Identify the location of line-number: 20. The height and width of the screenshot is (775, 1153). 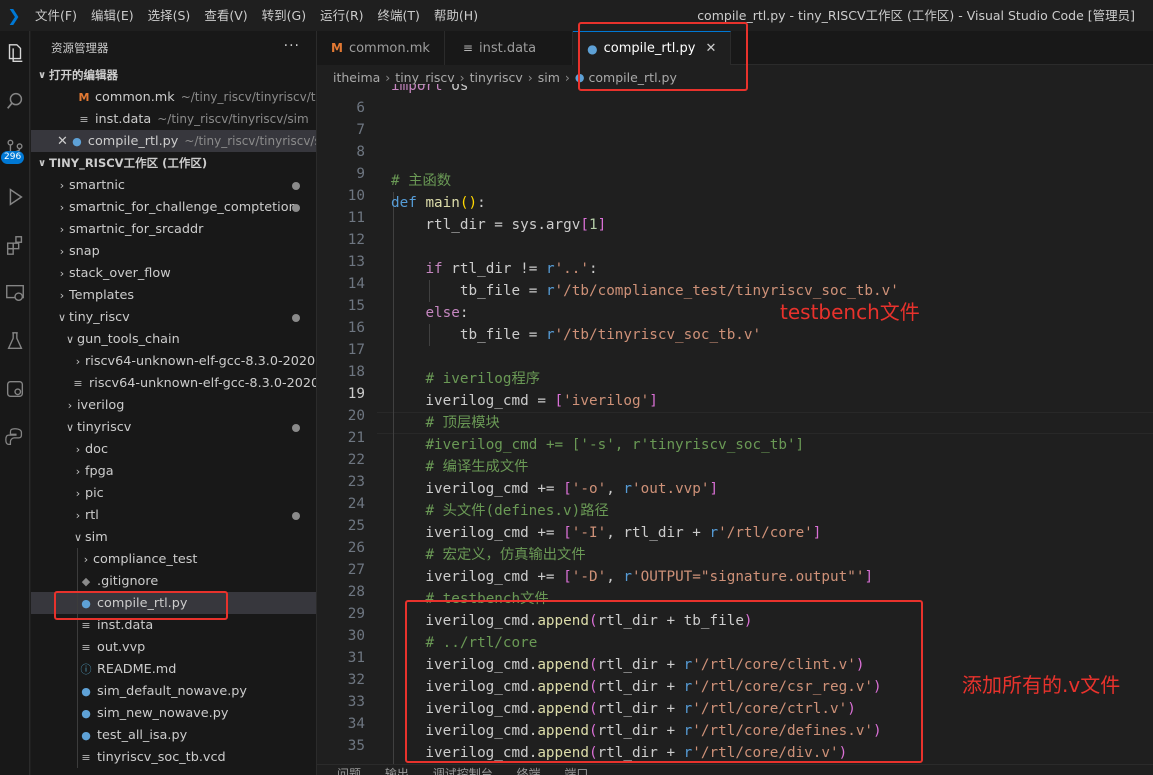
(356, 416).